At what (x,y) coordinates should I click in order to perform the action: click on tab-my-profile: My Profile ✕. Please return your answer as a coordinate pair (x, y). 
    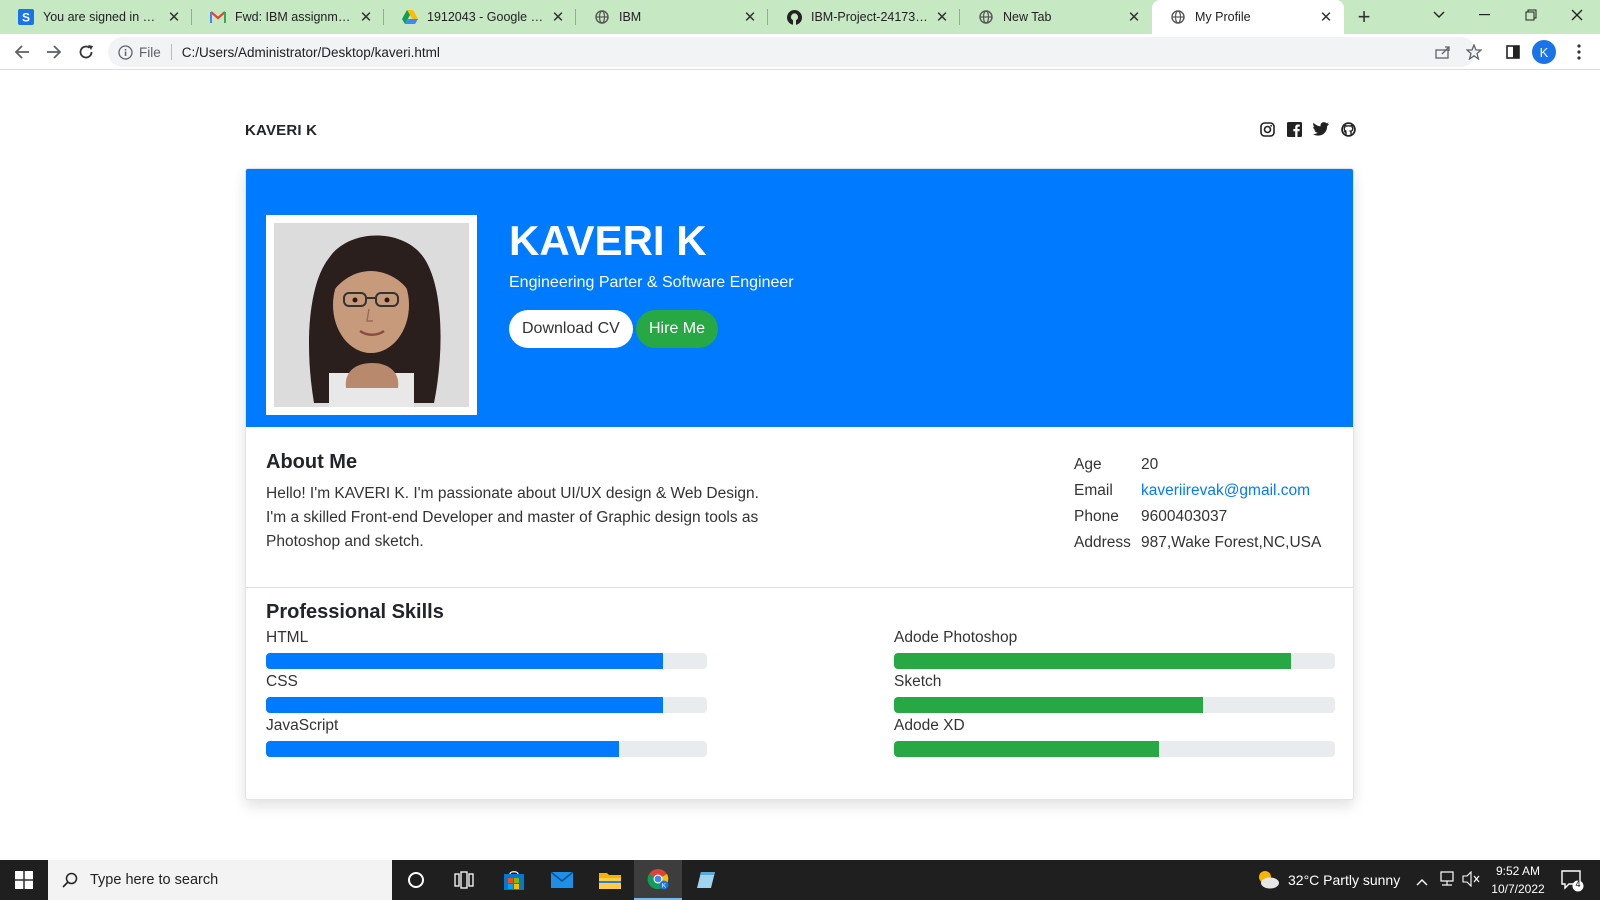
    Looking at the image, I should click on (1248, 17).